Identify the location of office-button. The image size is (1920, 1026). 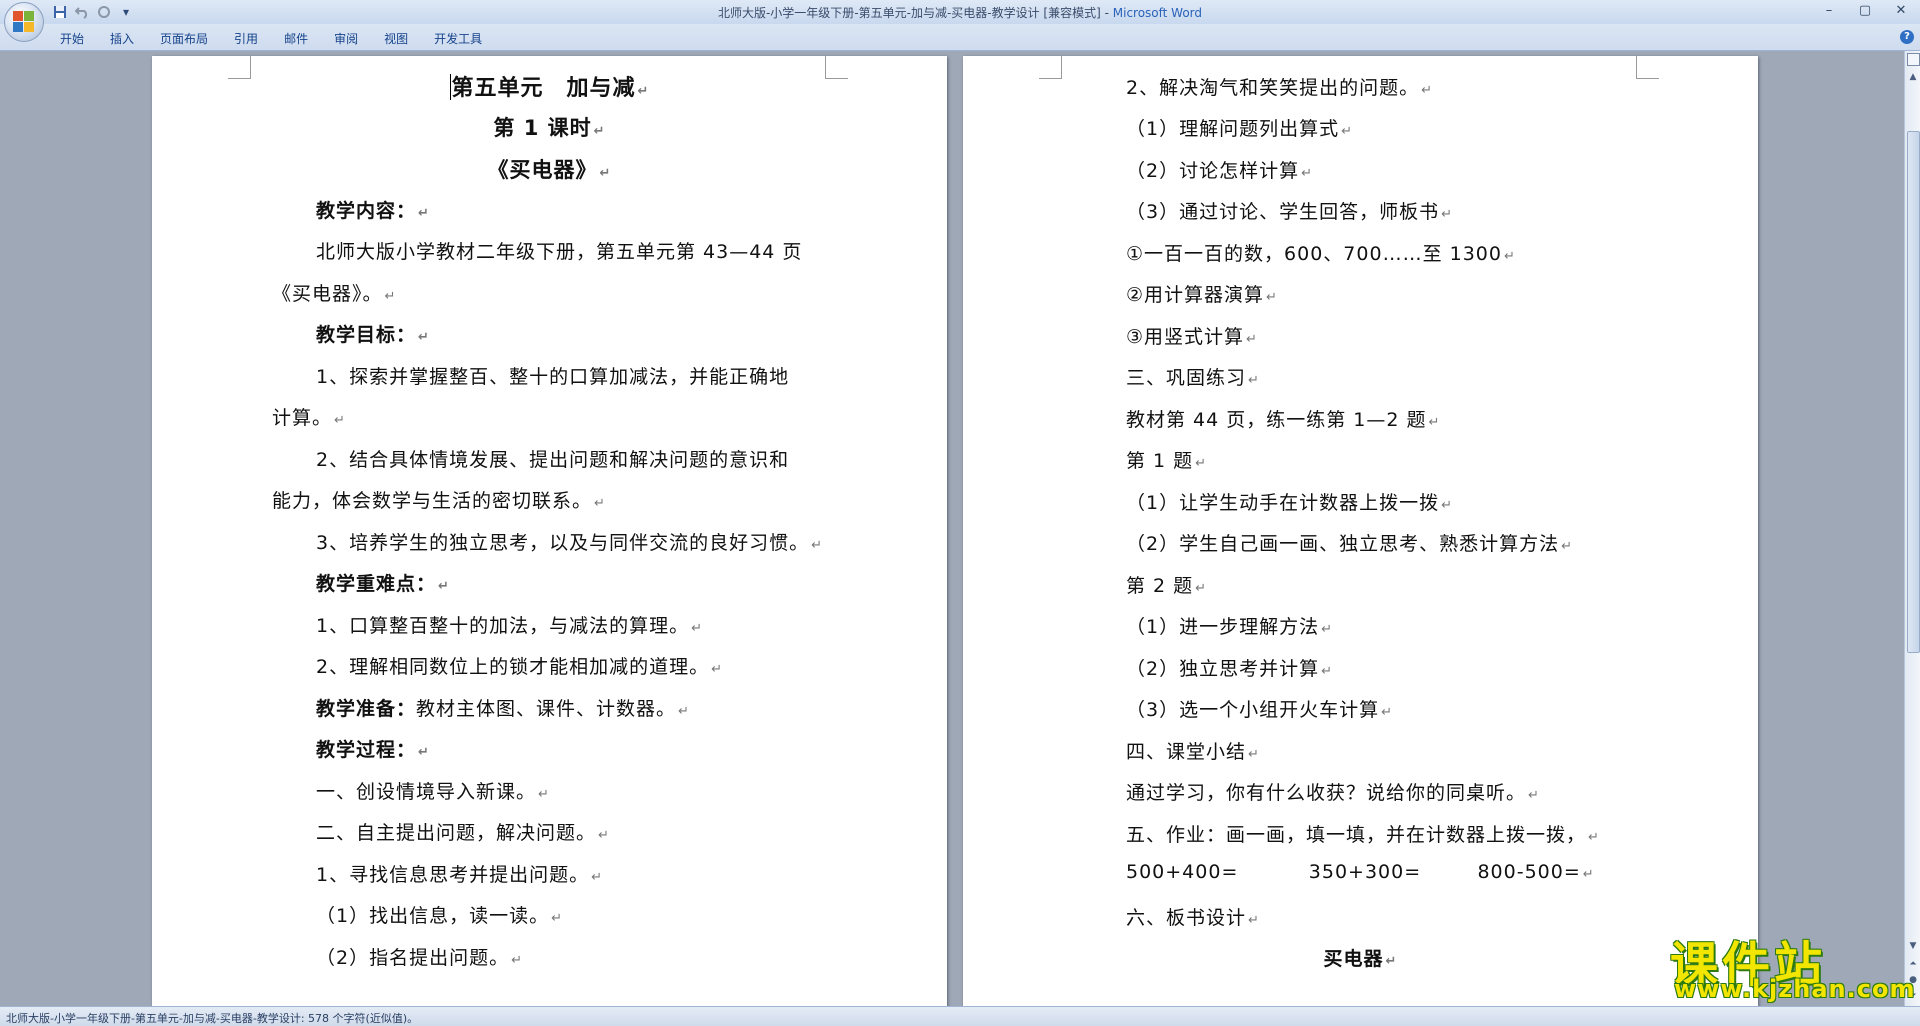
(24, 22).